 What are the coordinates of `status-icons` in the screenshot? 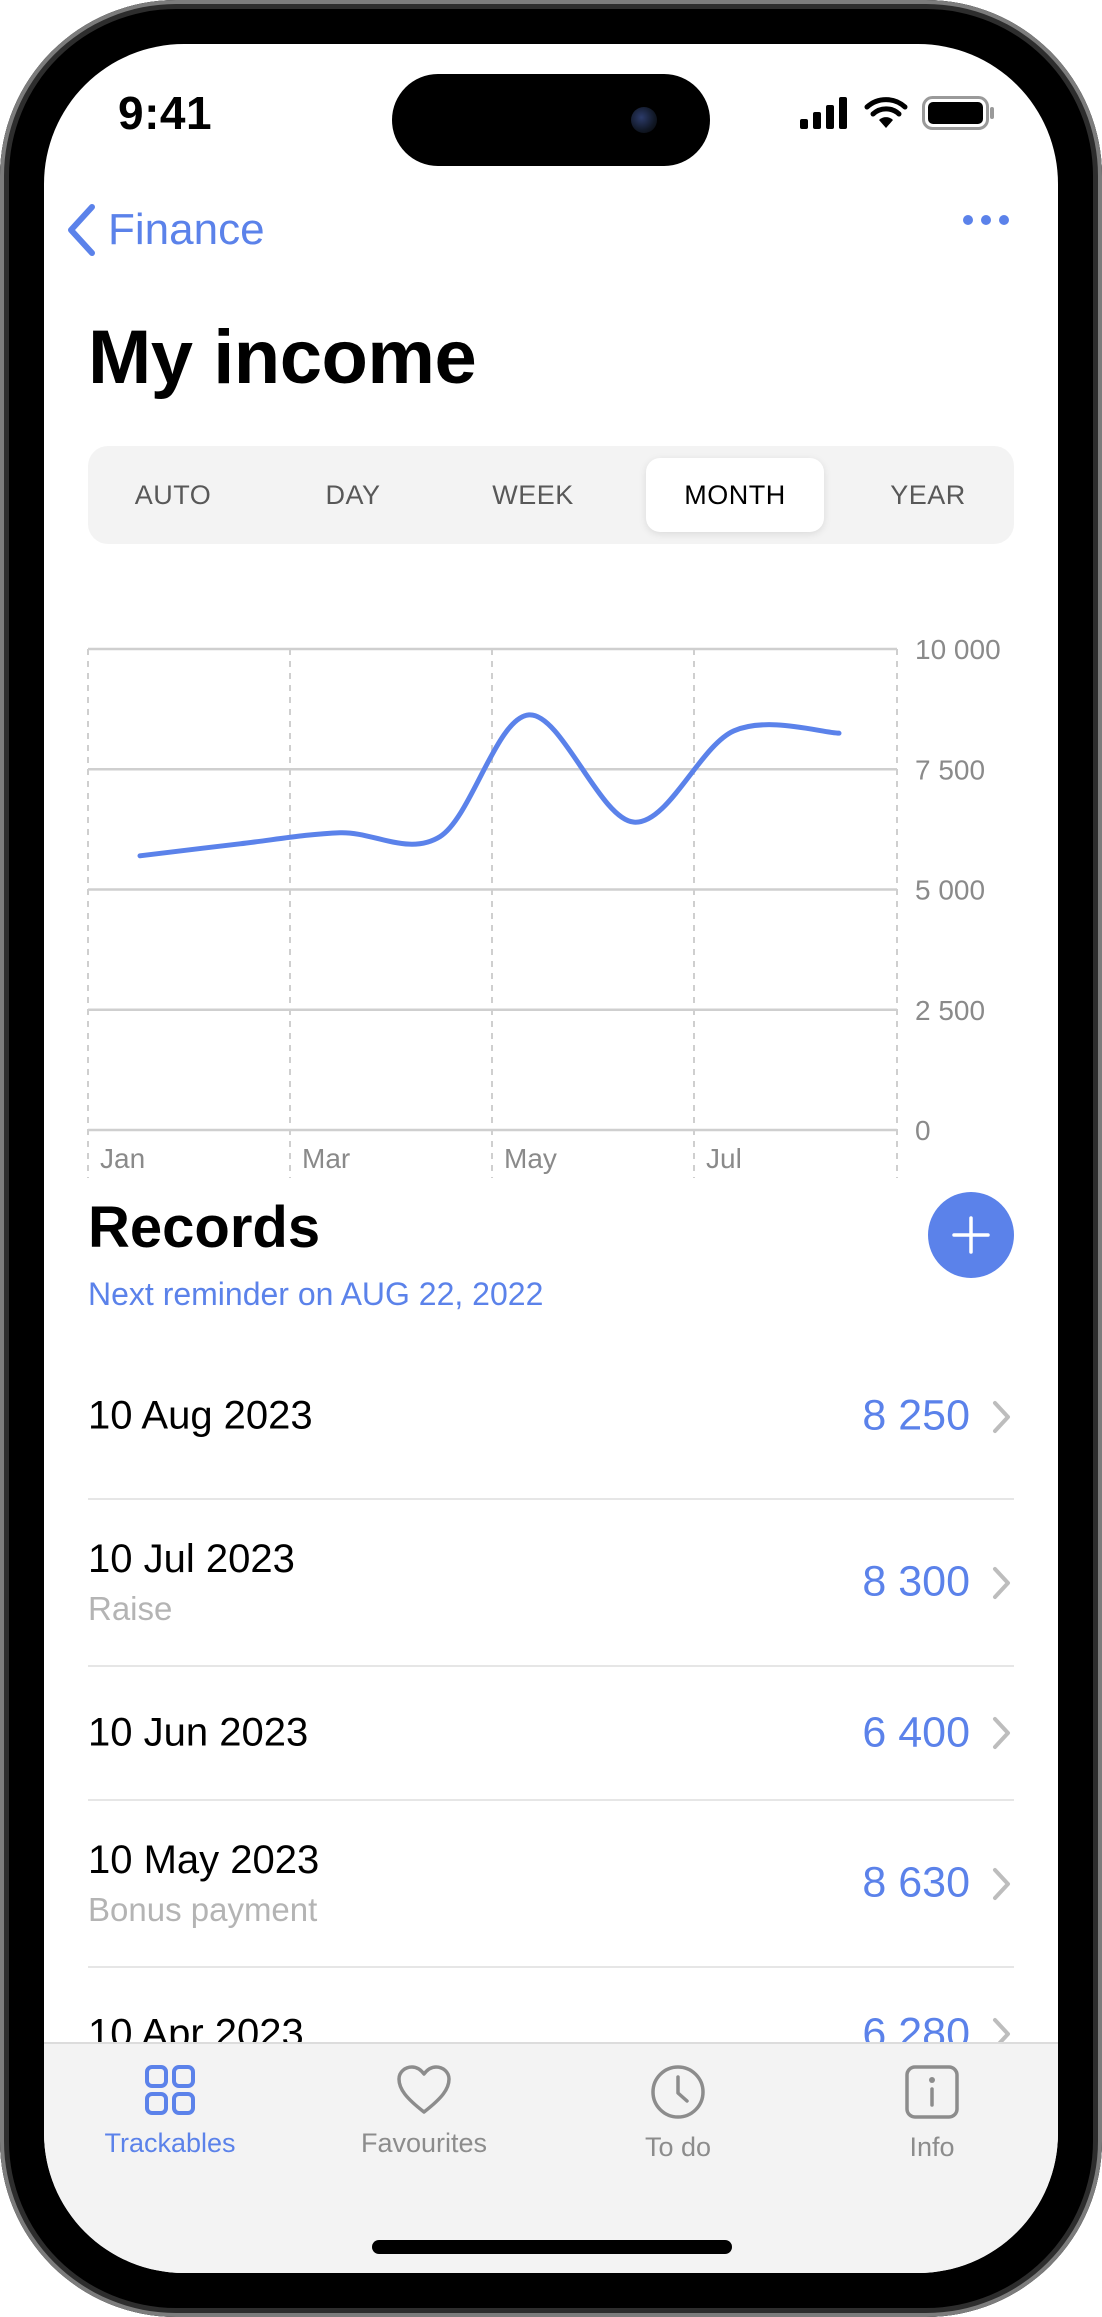 It's located at (898, 113).